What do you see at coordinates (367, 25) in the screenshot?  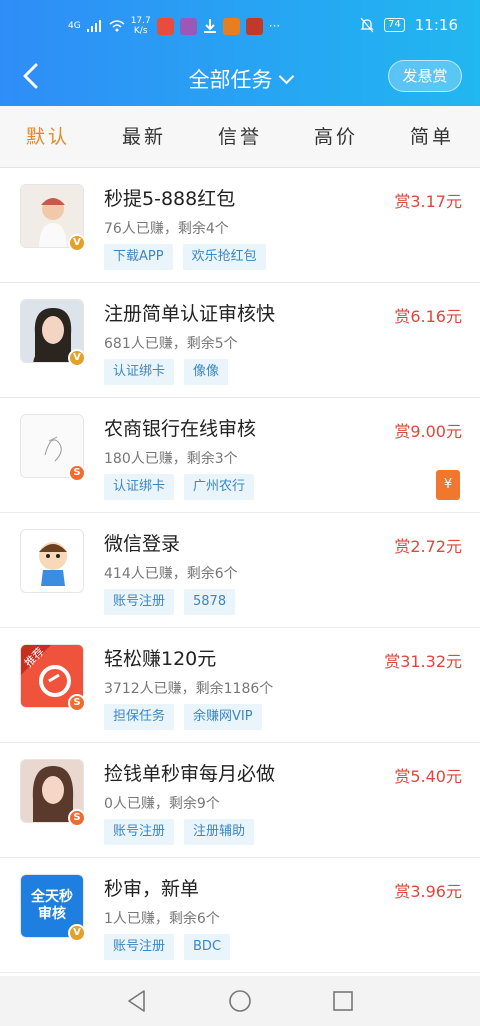 I see `mute-icon` at bounding box center [367, 25].